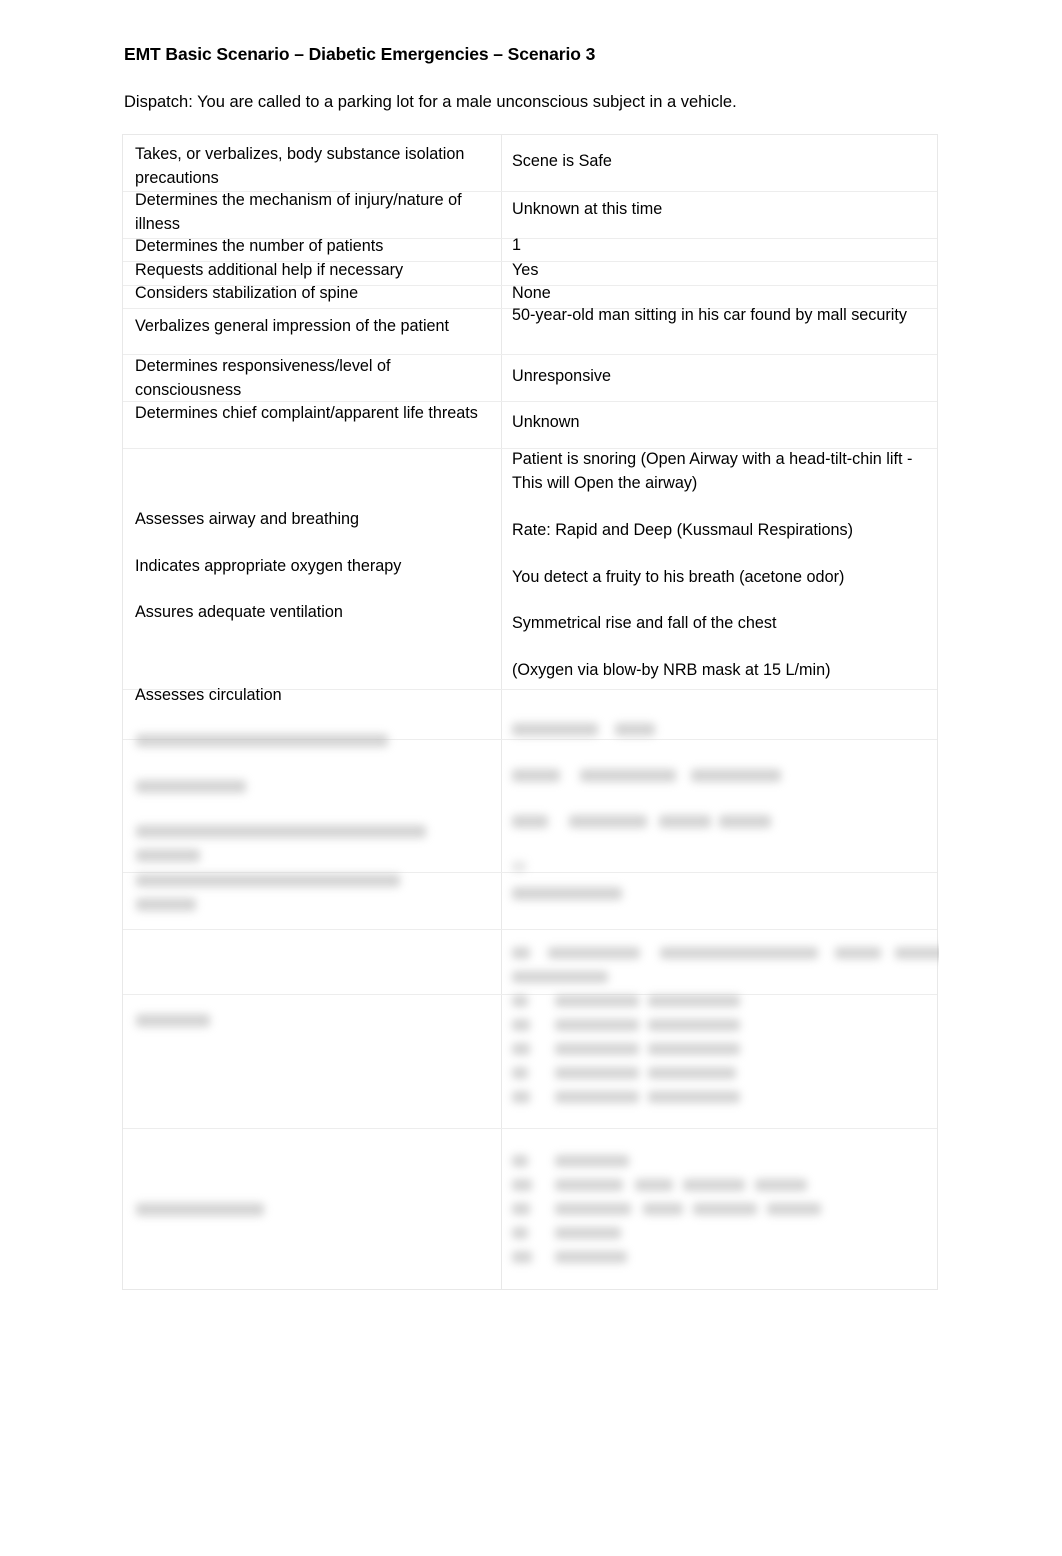  Describe the element at coordinates (587, 209) in the screenshot. I see `table-cell-finding: Unknown at this time` at that location.